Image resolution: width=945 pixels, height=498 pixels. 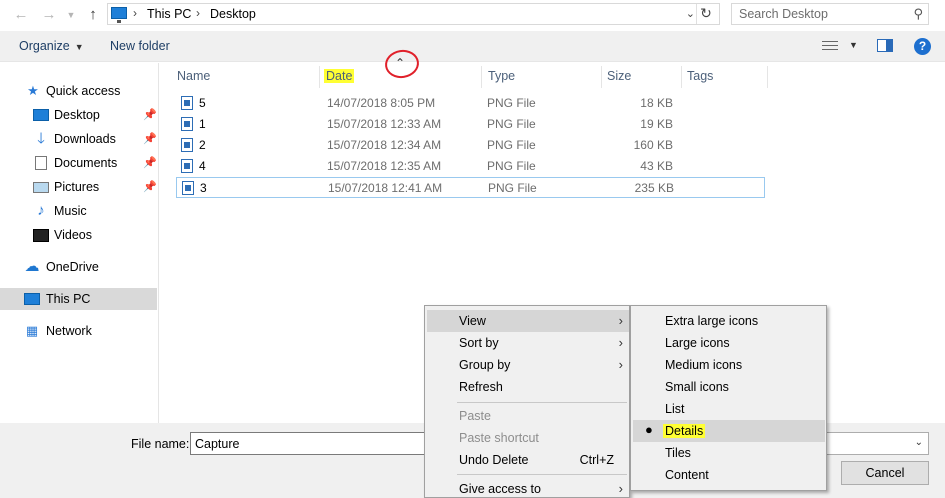 What do you see at coordinates (41, 235) in the screenshot?
I see `film-icon` at bounding box center [41, 235].